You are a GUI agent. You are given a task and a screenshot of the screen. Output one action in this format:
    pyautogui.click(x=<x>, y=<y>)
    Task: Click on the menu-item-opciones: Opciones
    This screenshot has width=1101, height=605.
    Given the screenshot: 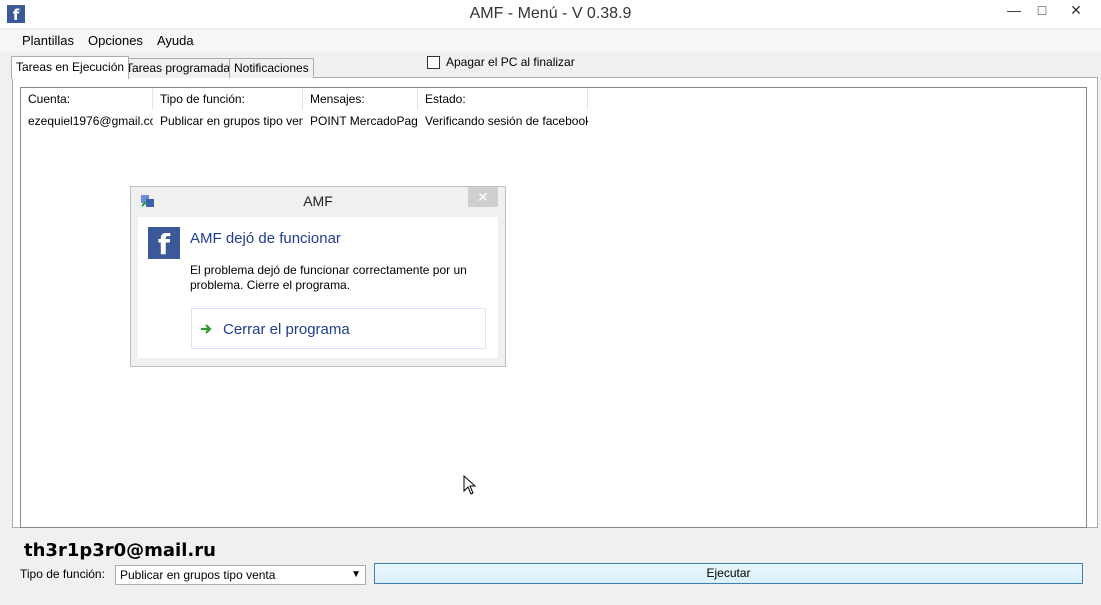 What is the action you would take?
    pyautogui.click(x=115, y=41)
    